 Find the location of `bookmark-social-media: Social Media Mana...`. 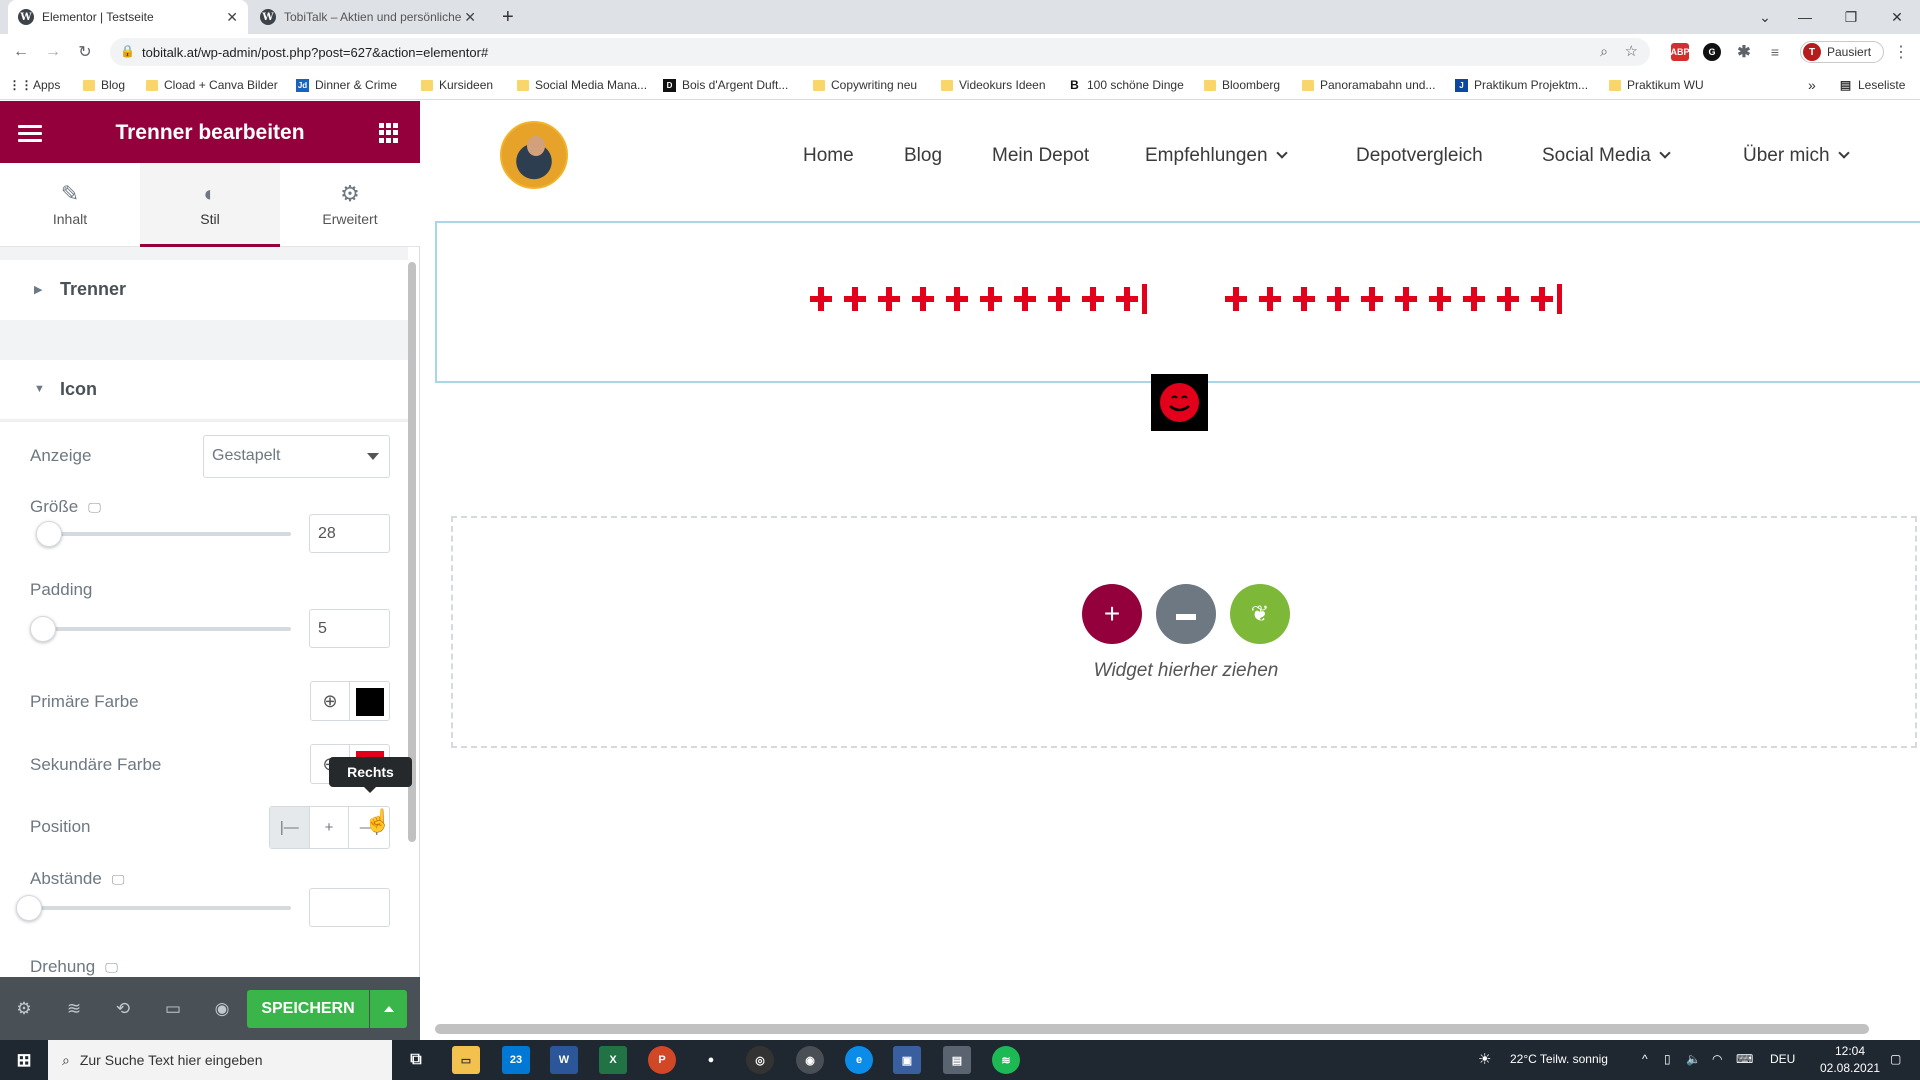

bookmark-social-media: Social Media Mana... is located at coordinates (582, 85).